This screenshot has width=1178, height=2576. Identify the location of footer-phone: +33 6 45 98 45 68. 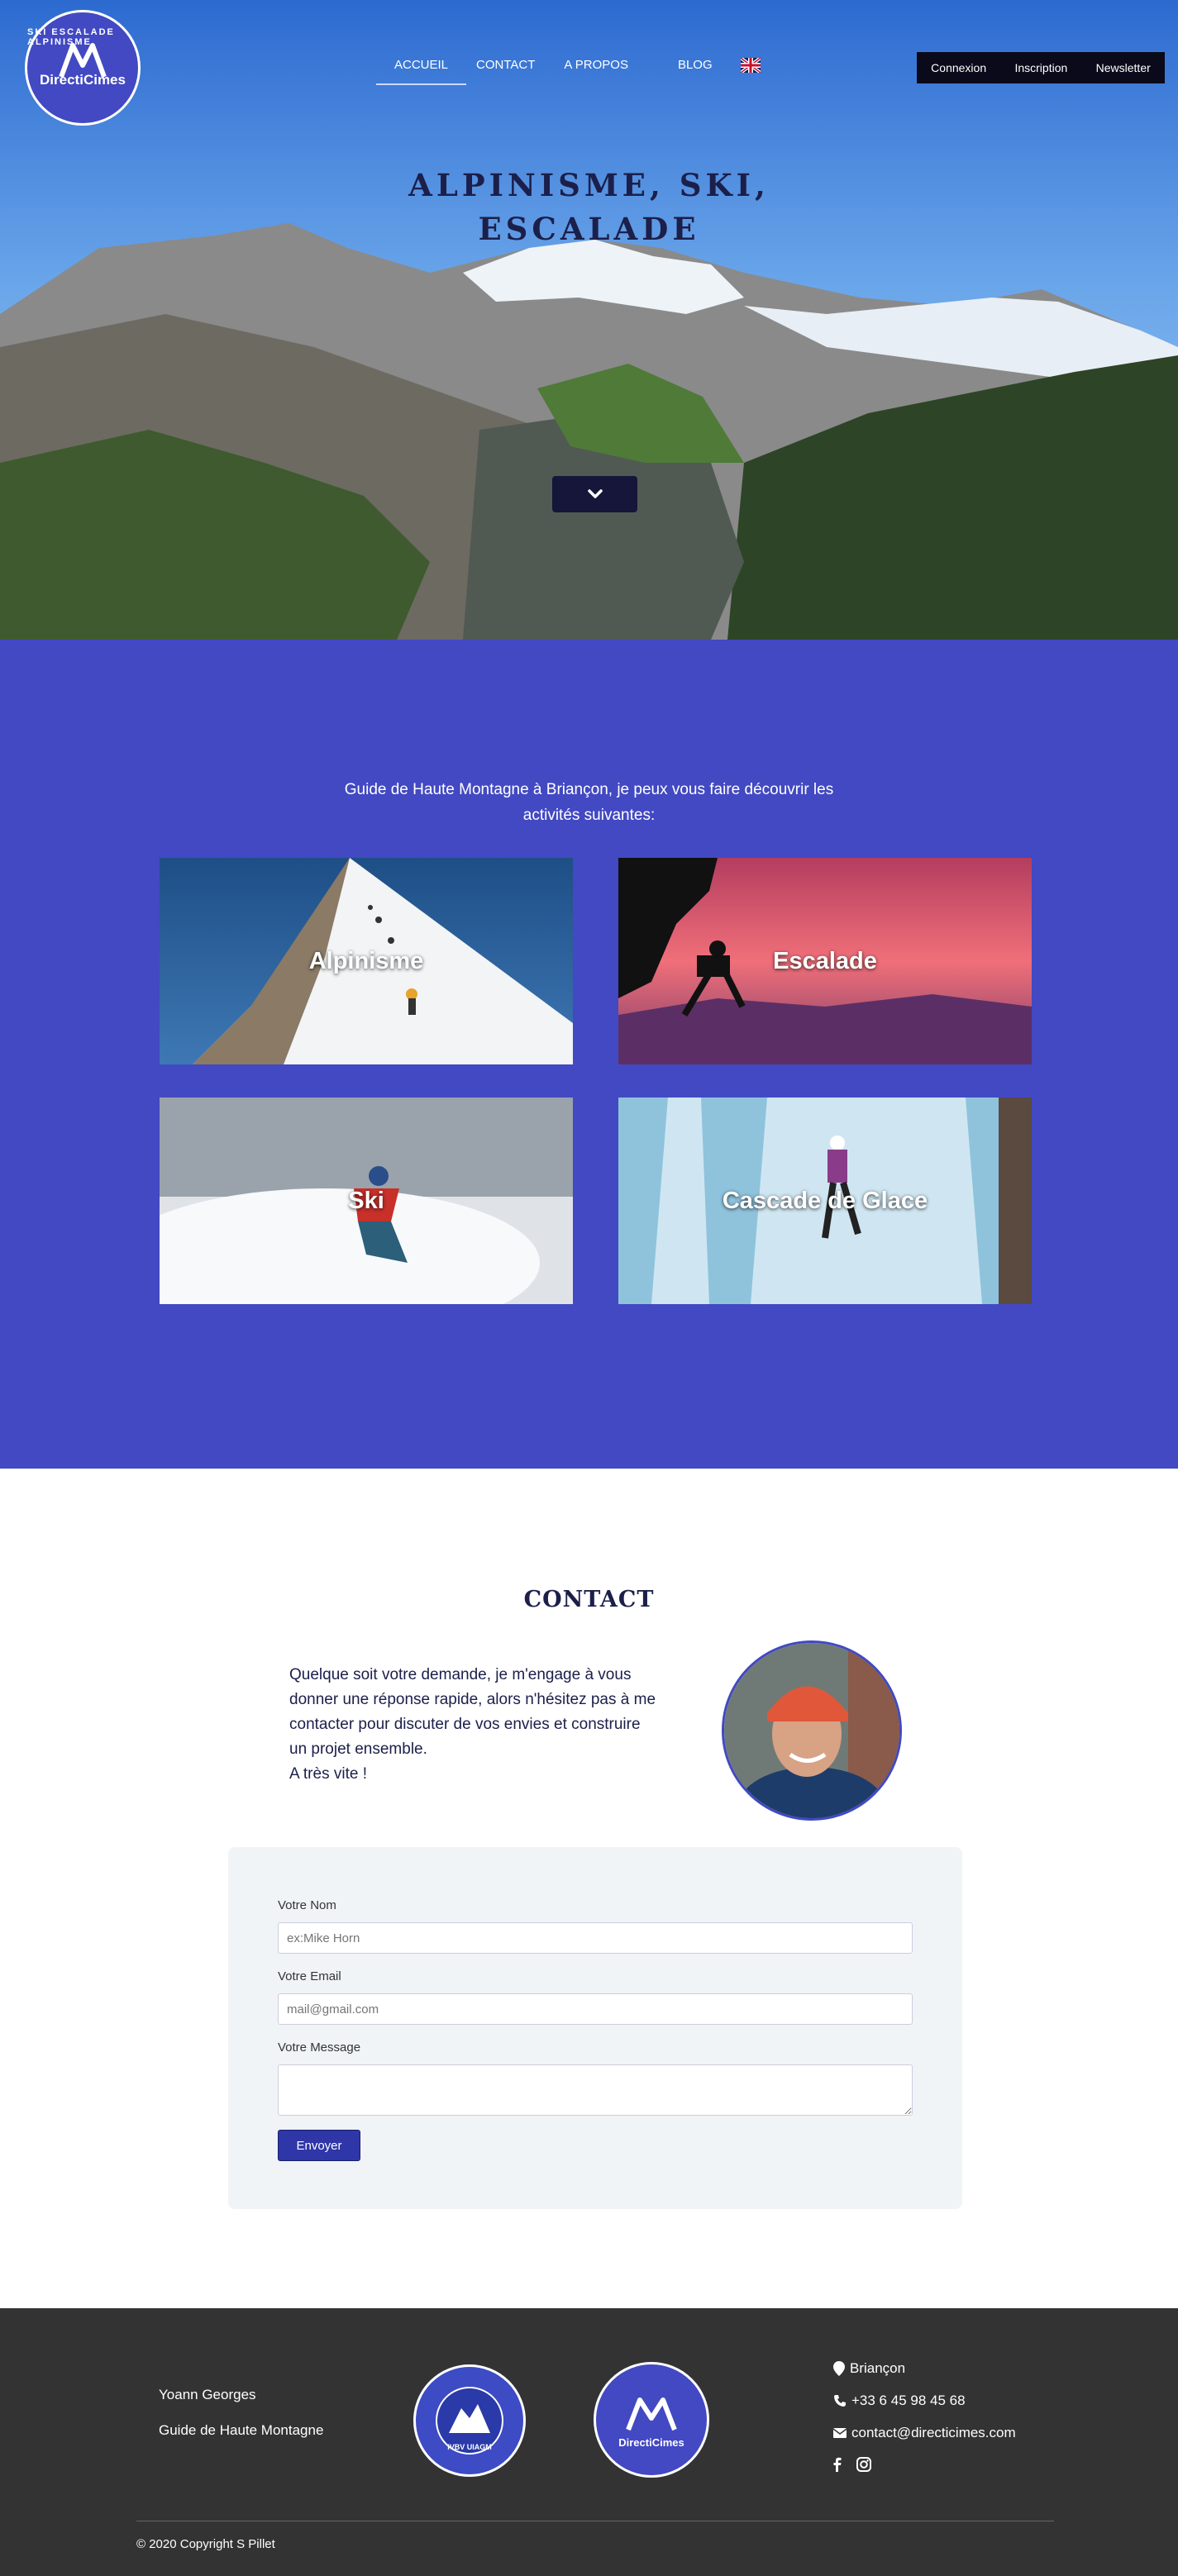
(900, 2401).